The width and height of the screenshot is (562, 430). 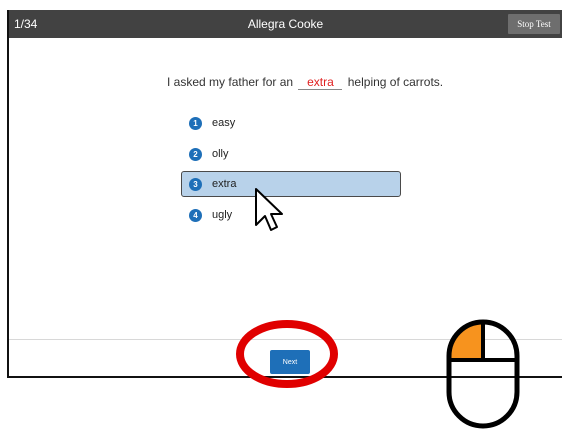 I want to click on stop-test-button: Stop Test, so click(x=534, y=24).